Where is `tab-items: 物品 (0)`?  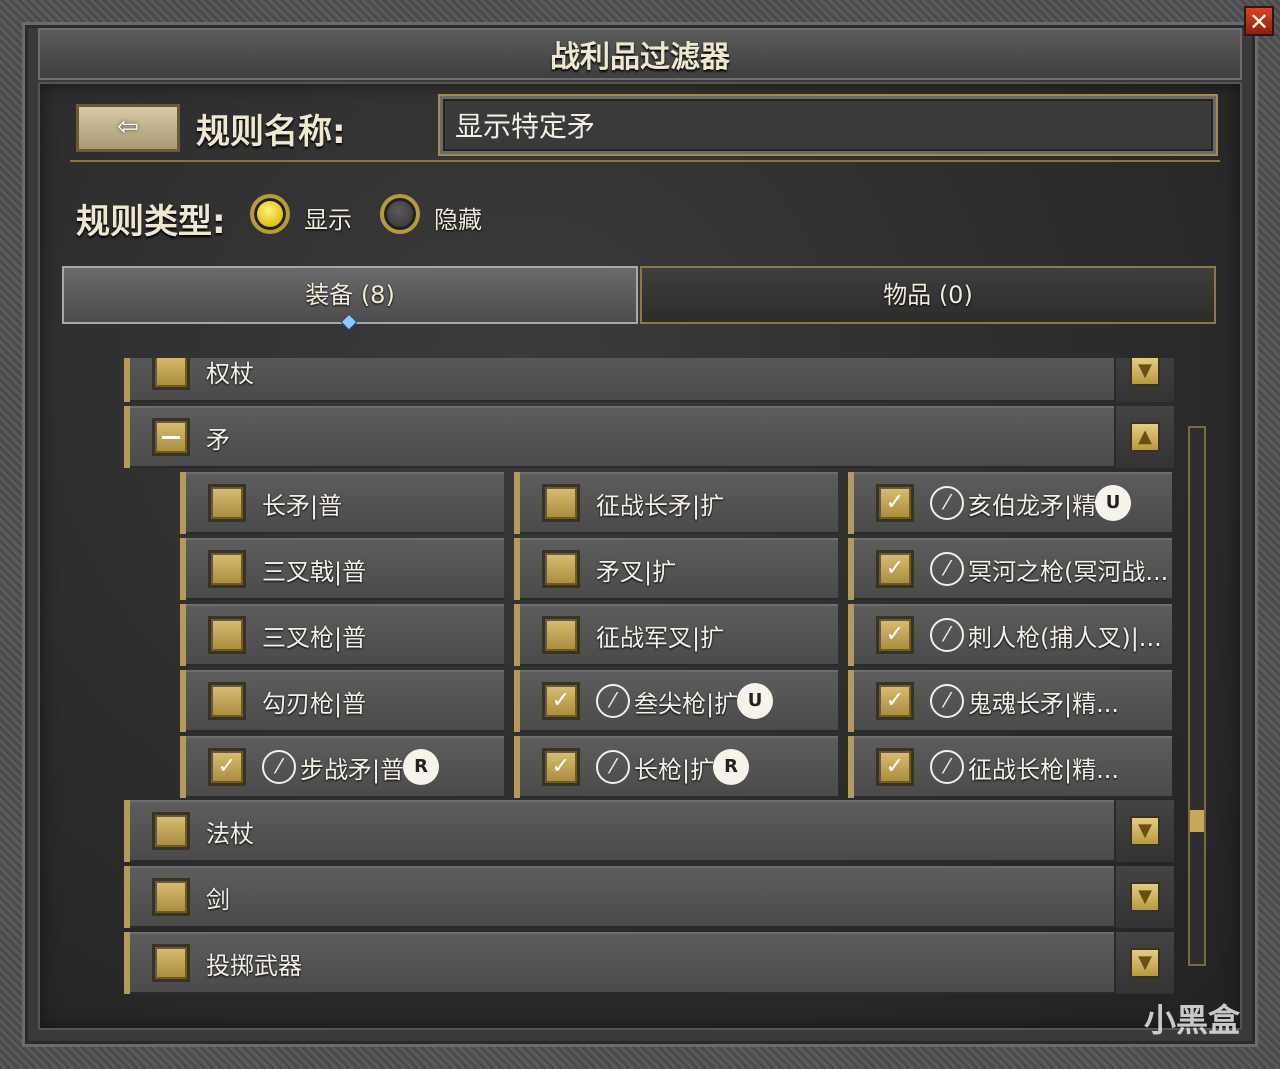
tab-items: 物品 (0) is located at coordinates (928, 295).